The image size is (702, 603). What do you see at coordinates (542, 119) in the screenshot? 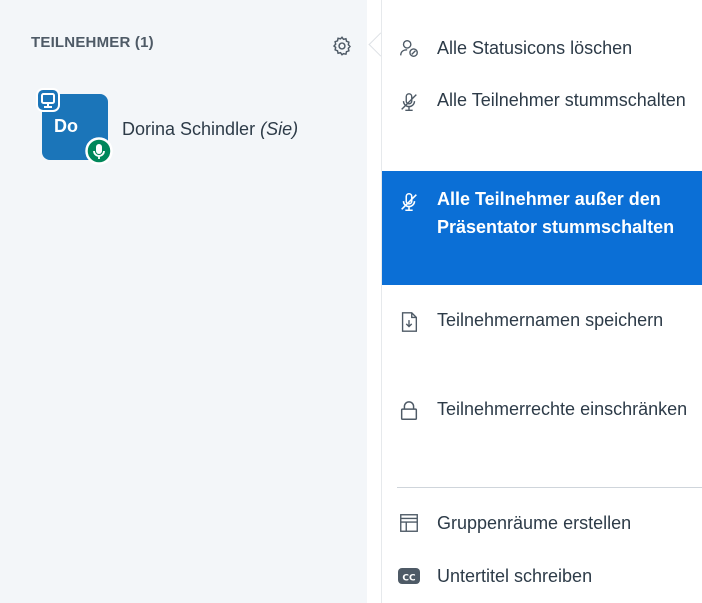
I see `menu-item-mute-all: Alle Teilnehmer stummschalten` at bounding box center [542, 119].